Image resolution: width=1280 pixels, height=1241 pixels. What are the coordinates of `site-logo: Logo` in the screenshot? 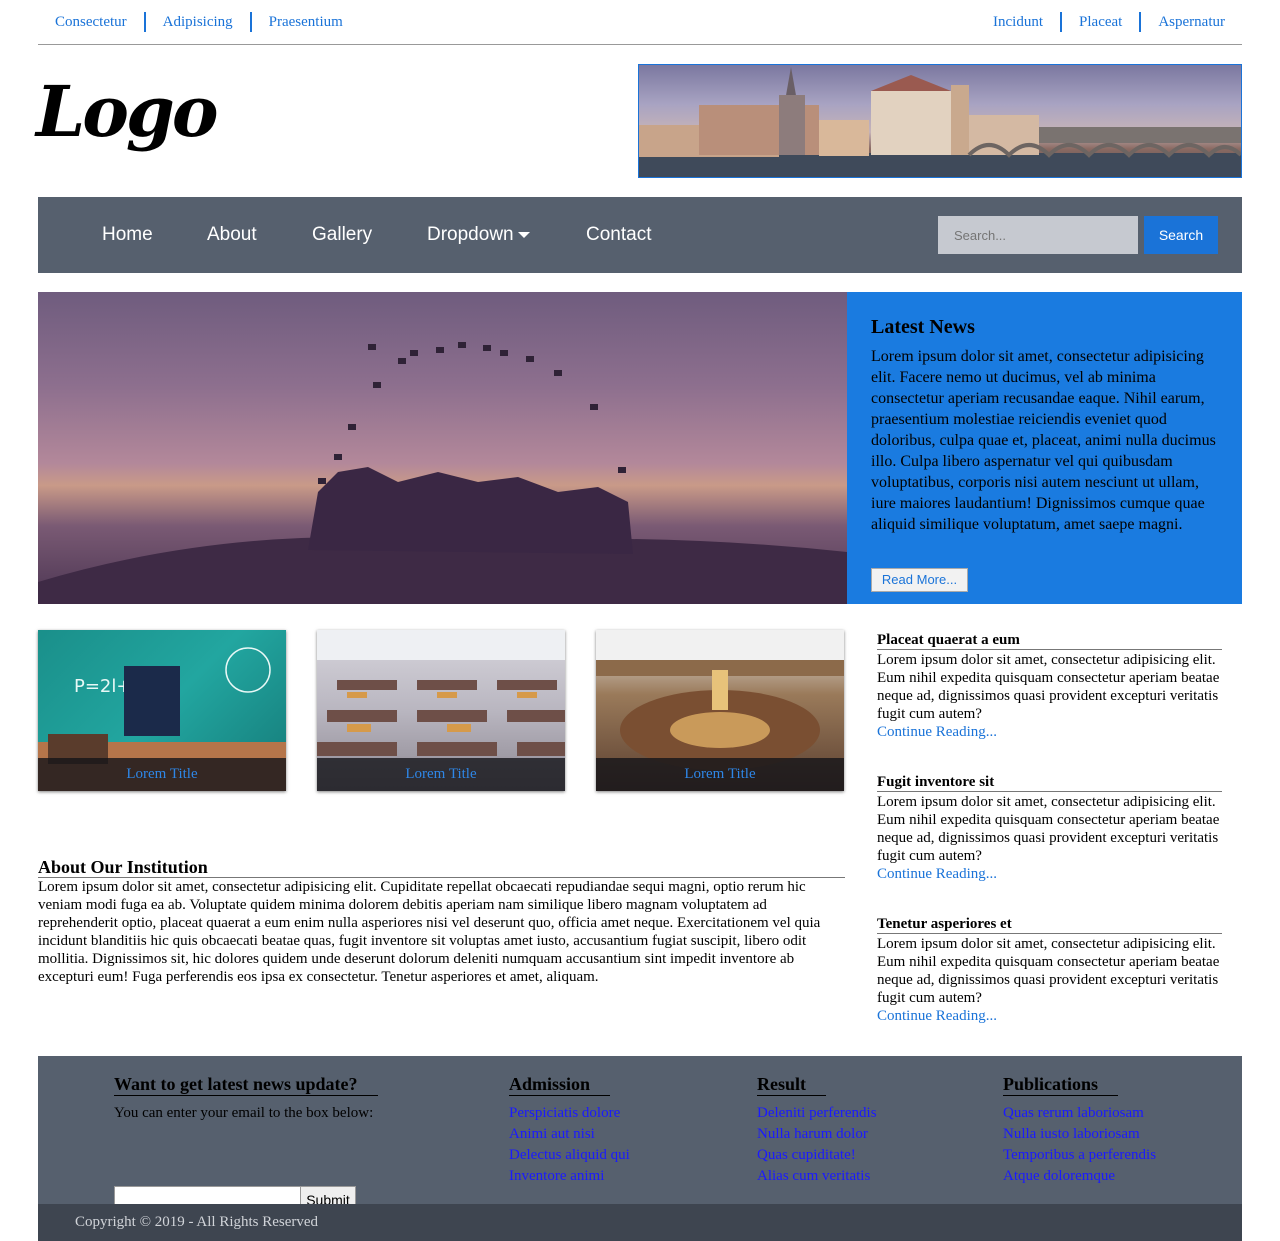 It's located at (127, 112).